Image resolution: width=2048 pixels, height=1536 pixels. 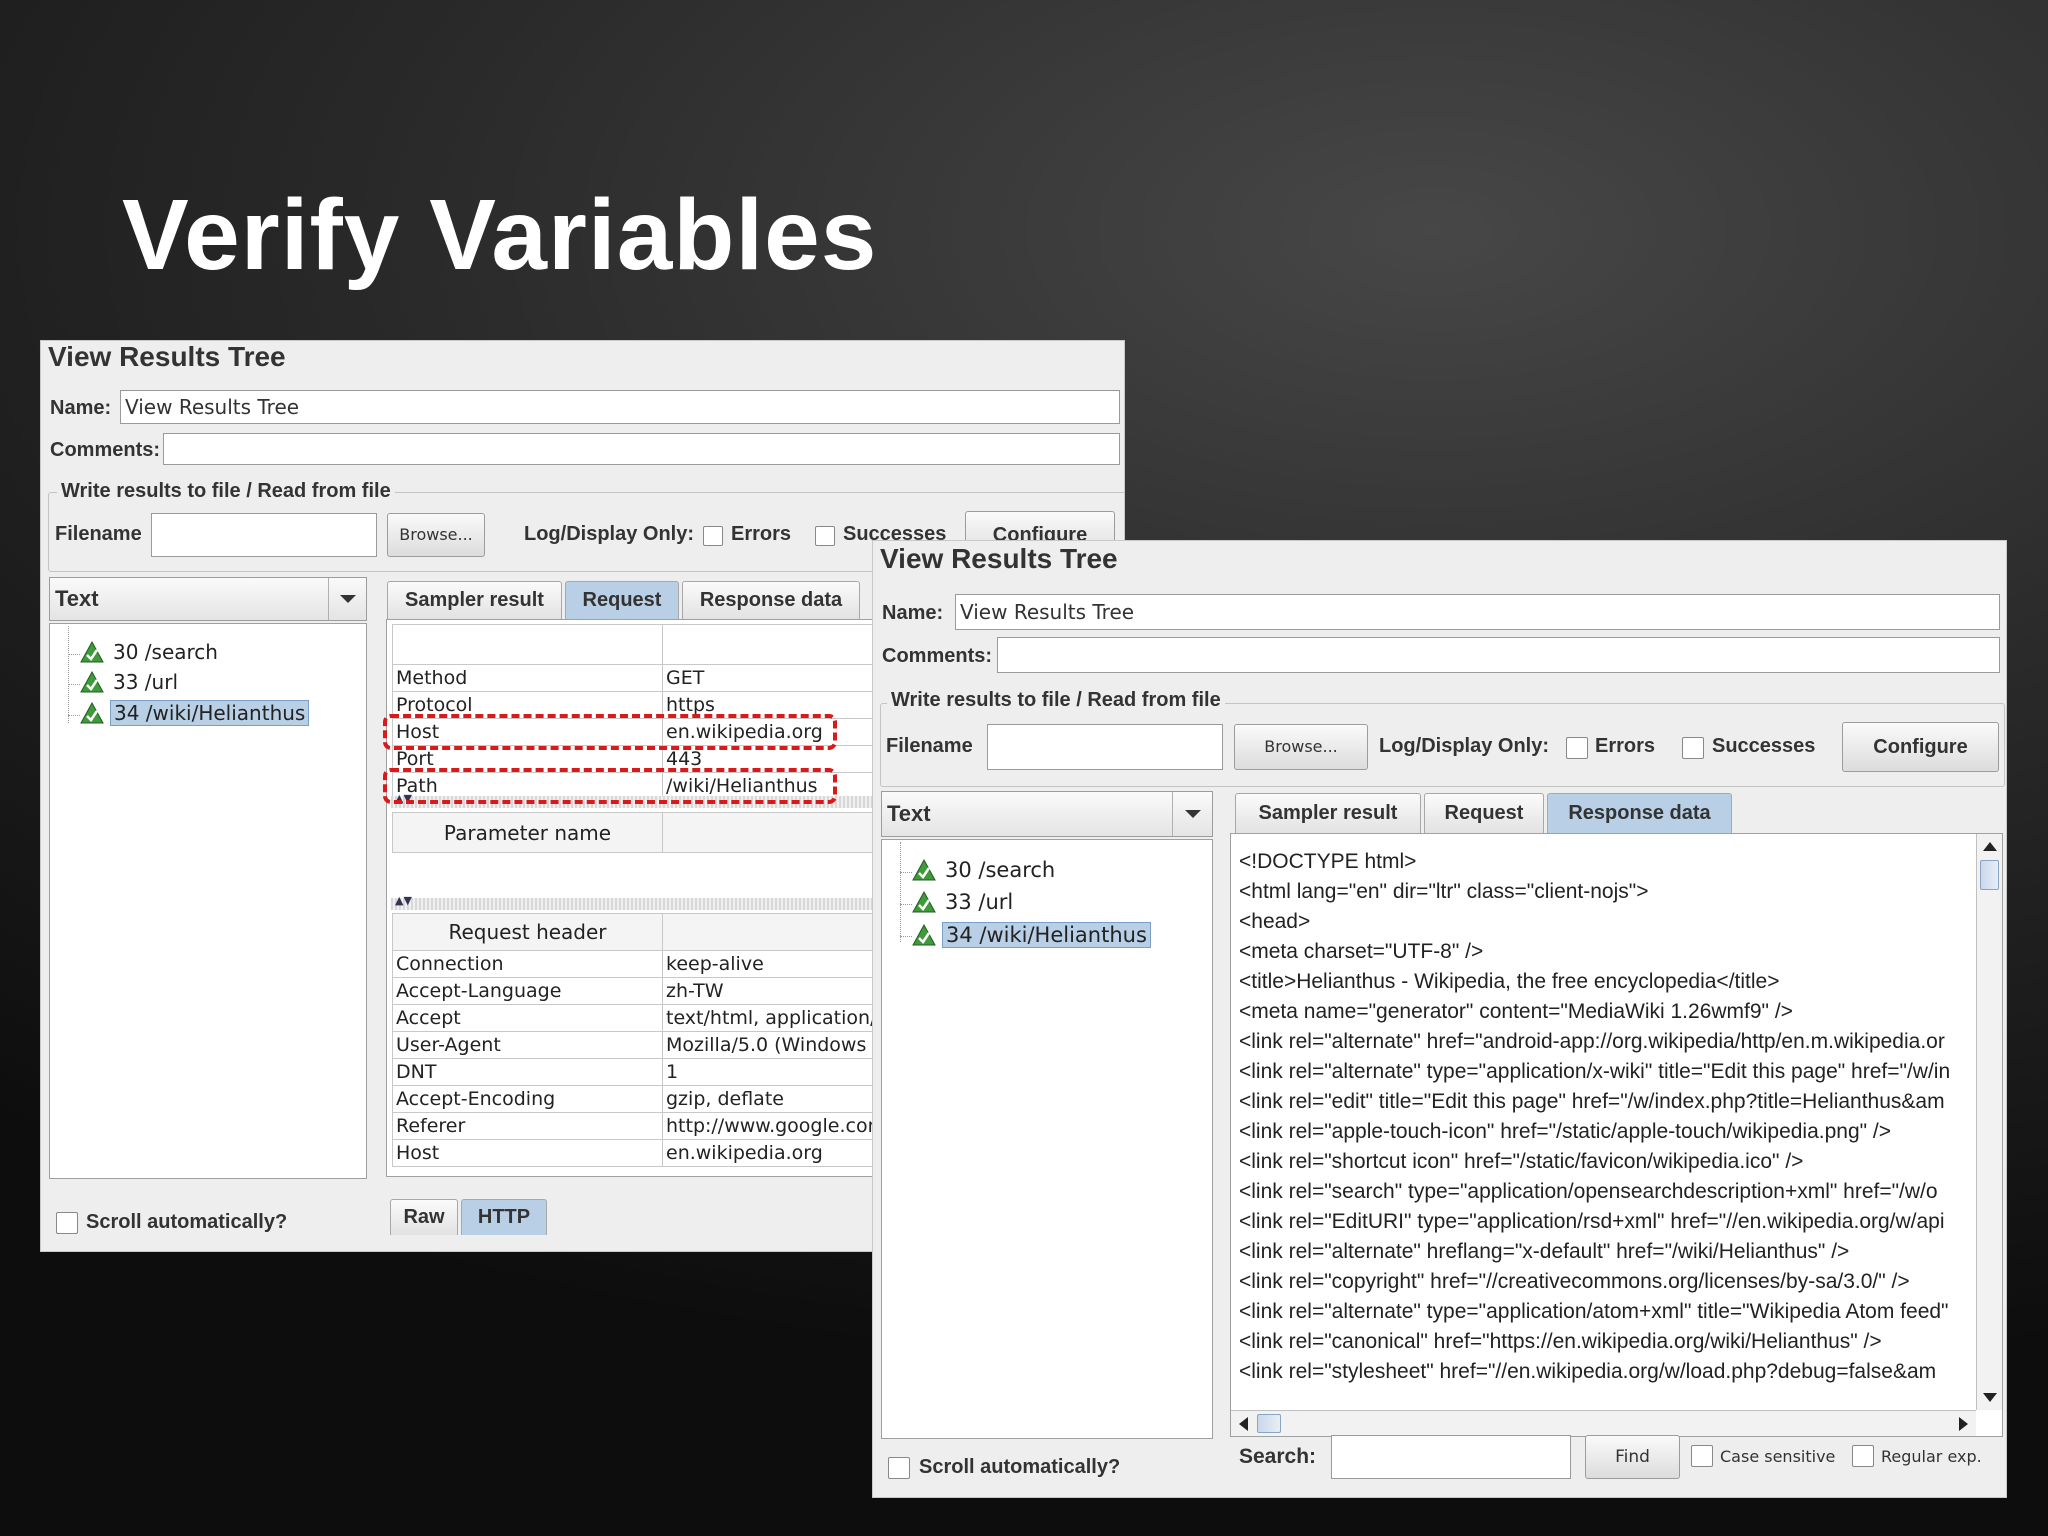 I want to click on renderer-value: Text, so click(x=77, y=598).